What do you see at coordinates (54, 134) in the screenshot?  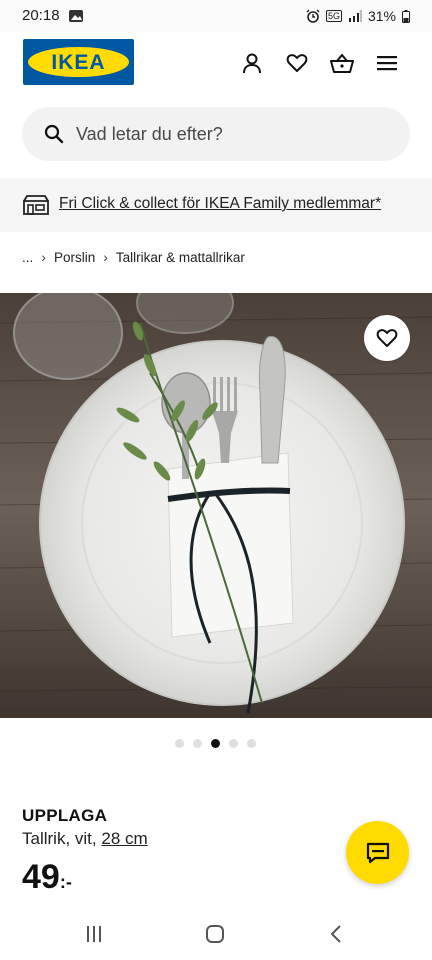 I see `search-icon` at bounding box center [54, 134].